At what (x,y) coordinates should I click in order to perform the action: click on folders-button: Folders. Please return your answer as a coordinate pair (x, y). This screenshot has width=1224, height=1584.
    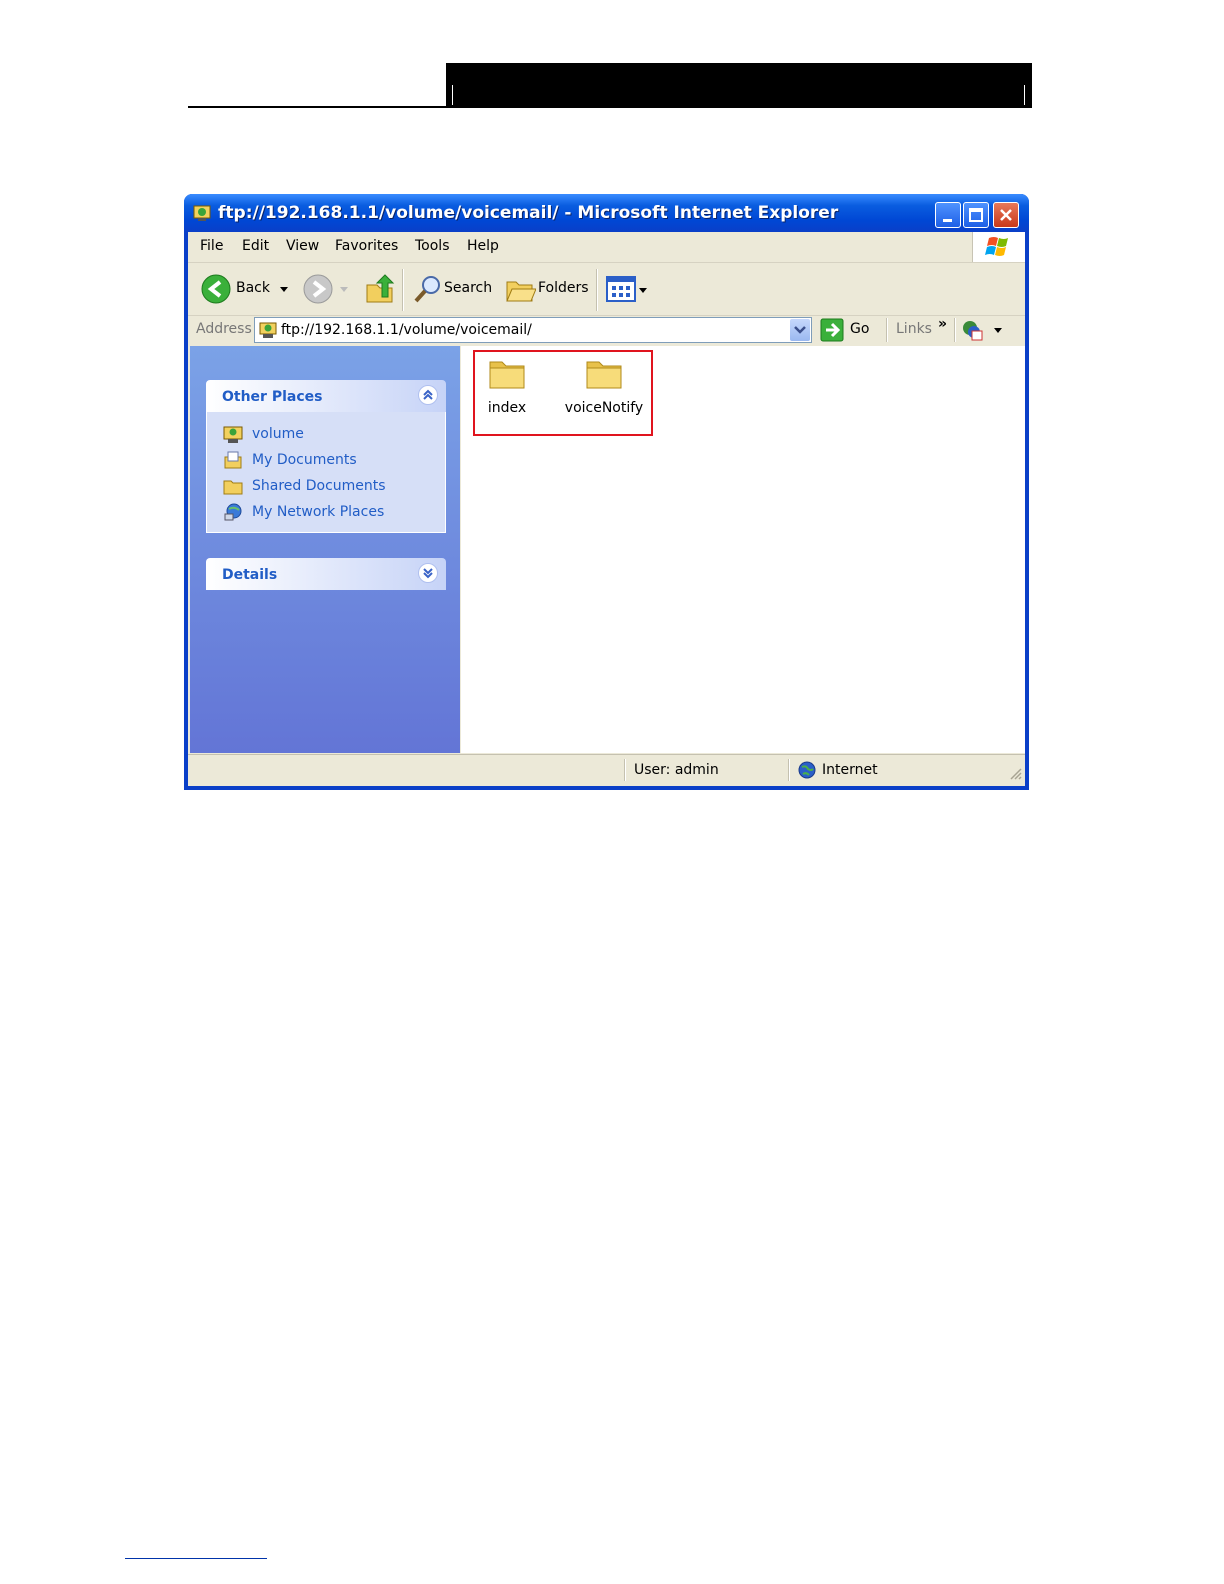
    Looking at the image, I should click on (545, 289).